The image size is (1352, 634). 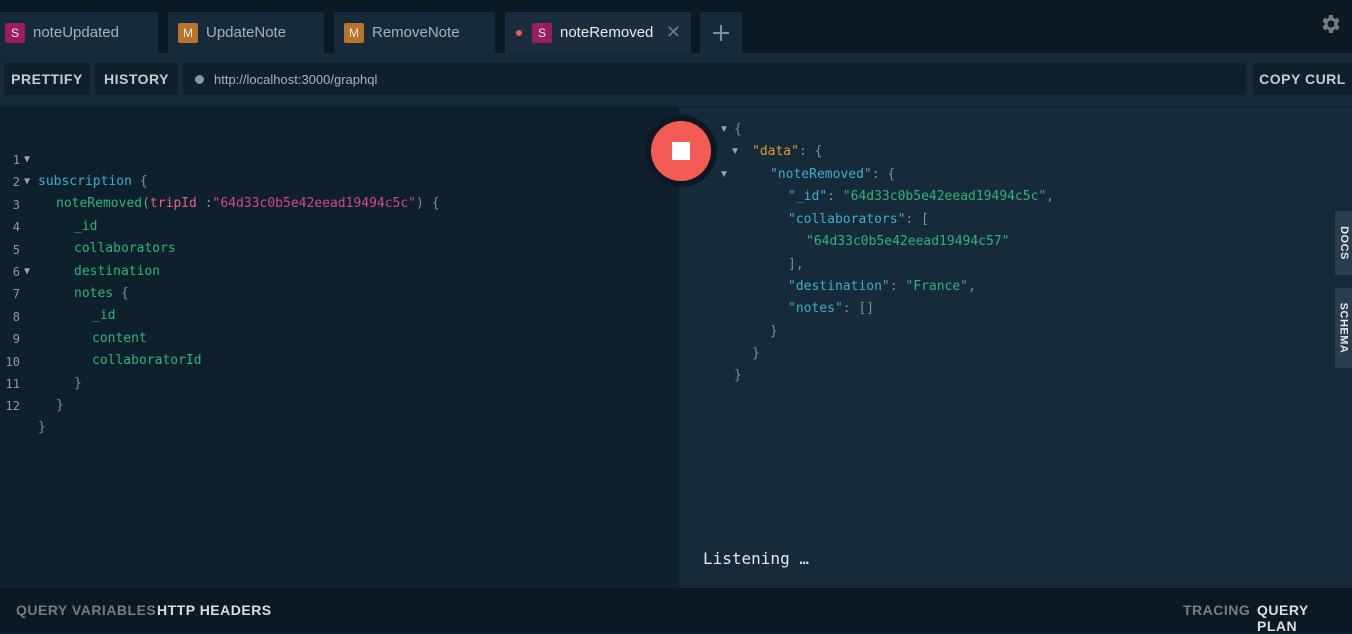 What do you see at coordinates (519, 32) in the screenshot?
I see `unsaved-dot` at bounding box center [519, 32].